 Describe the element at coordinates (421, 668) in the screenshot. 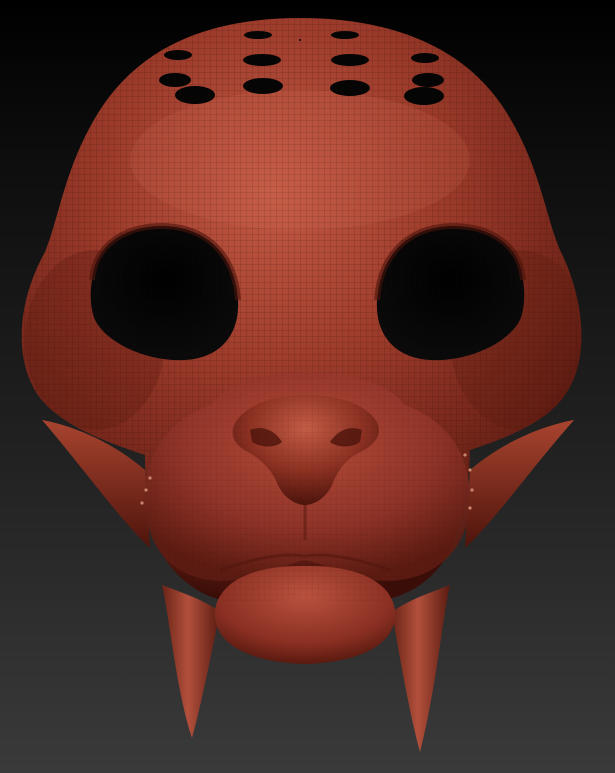

I see `right-fang` at that location.